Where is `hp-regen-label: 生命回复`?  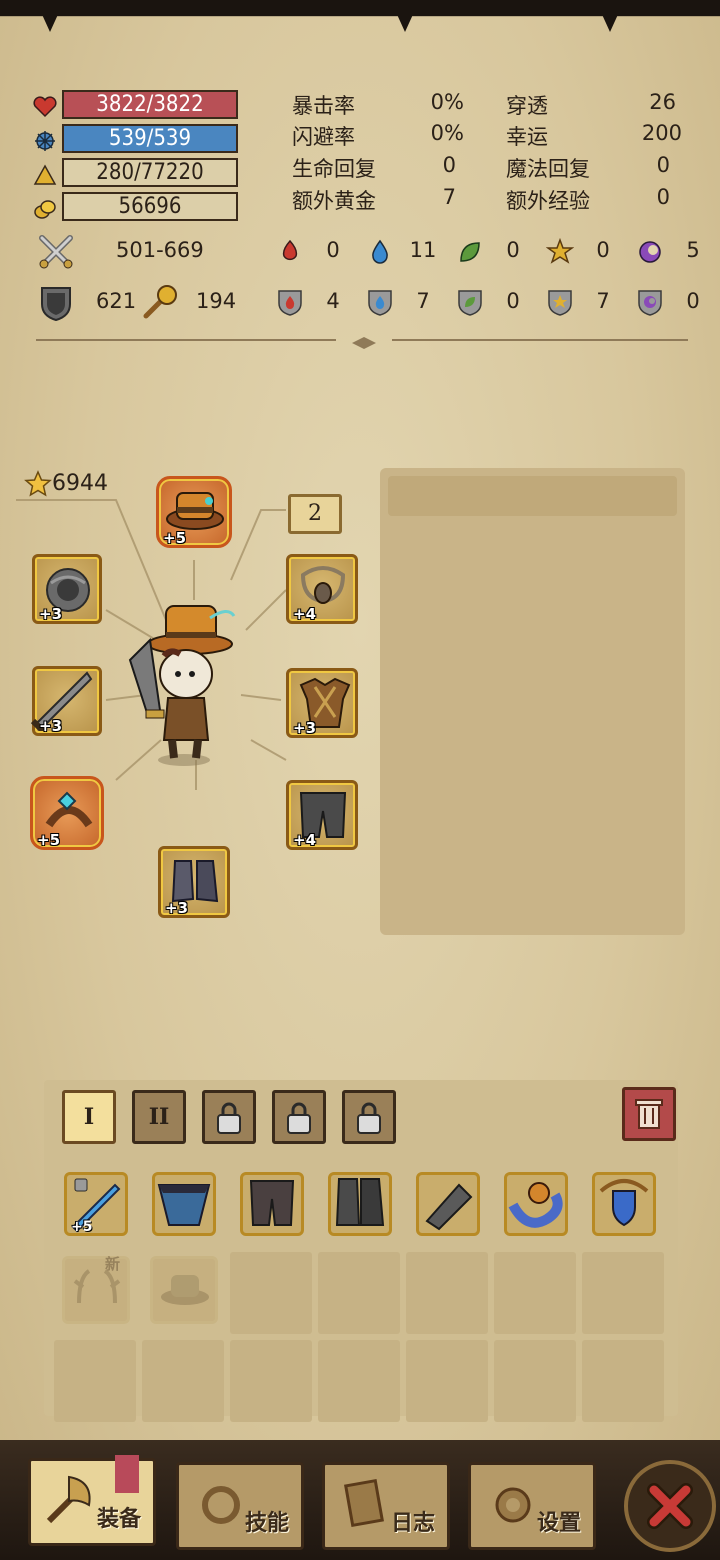
hp-regen-label: 生命回复 is located at coordinates (334, 169).